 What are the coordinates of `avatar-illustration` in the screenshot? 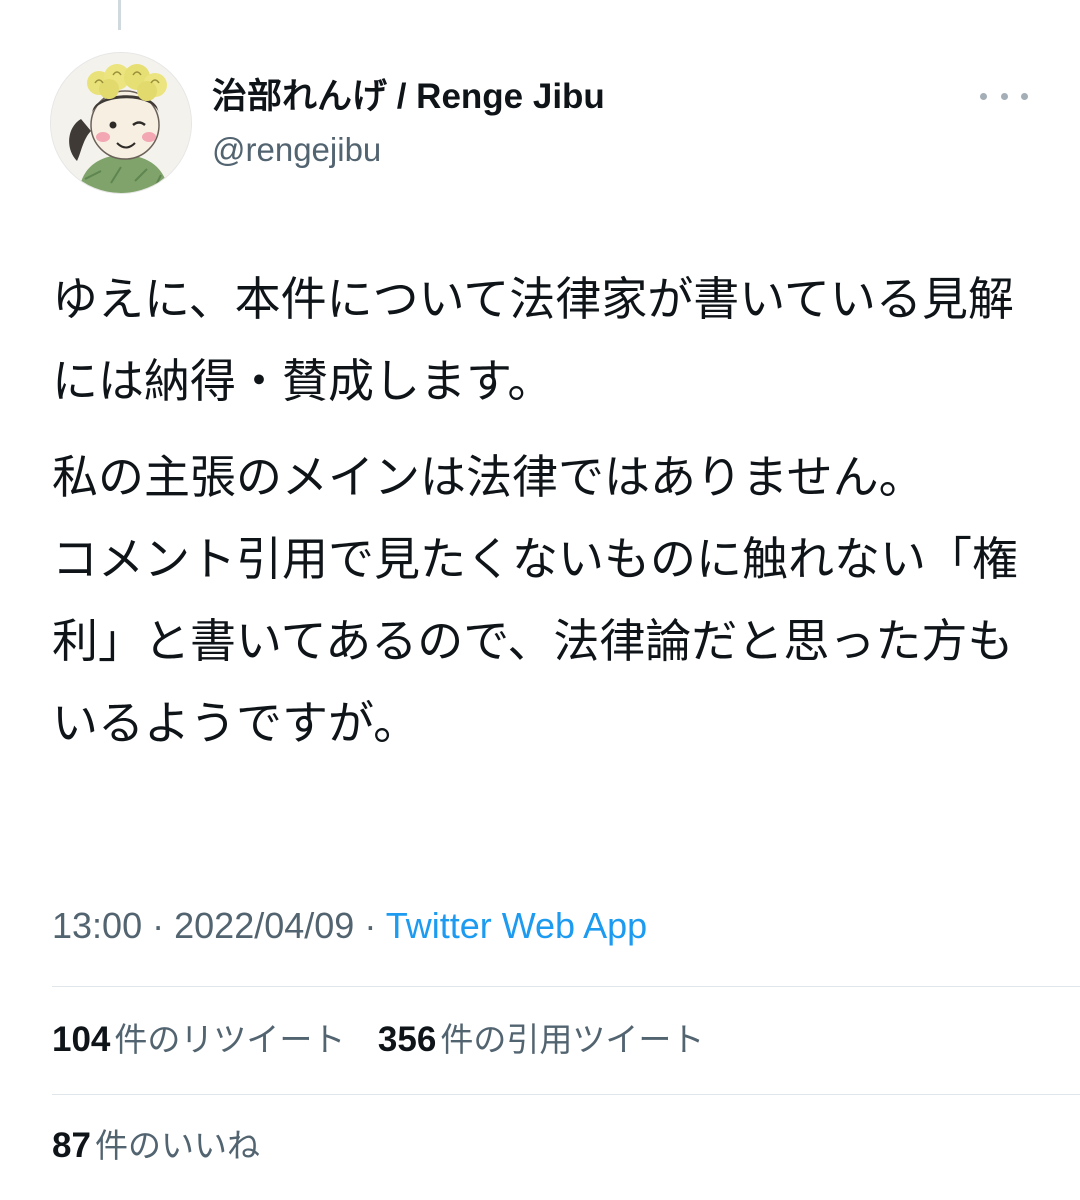 It's located at (121, 123).